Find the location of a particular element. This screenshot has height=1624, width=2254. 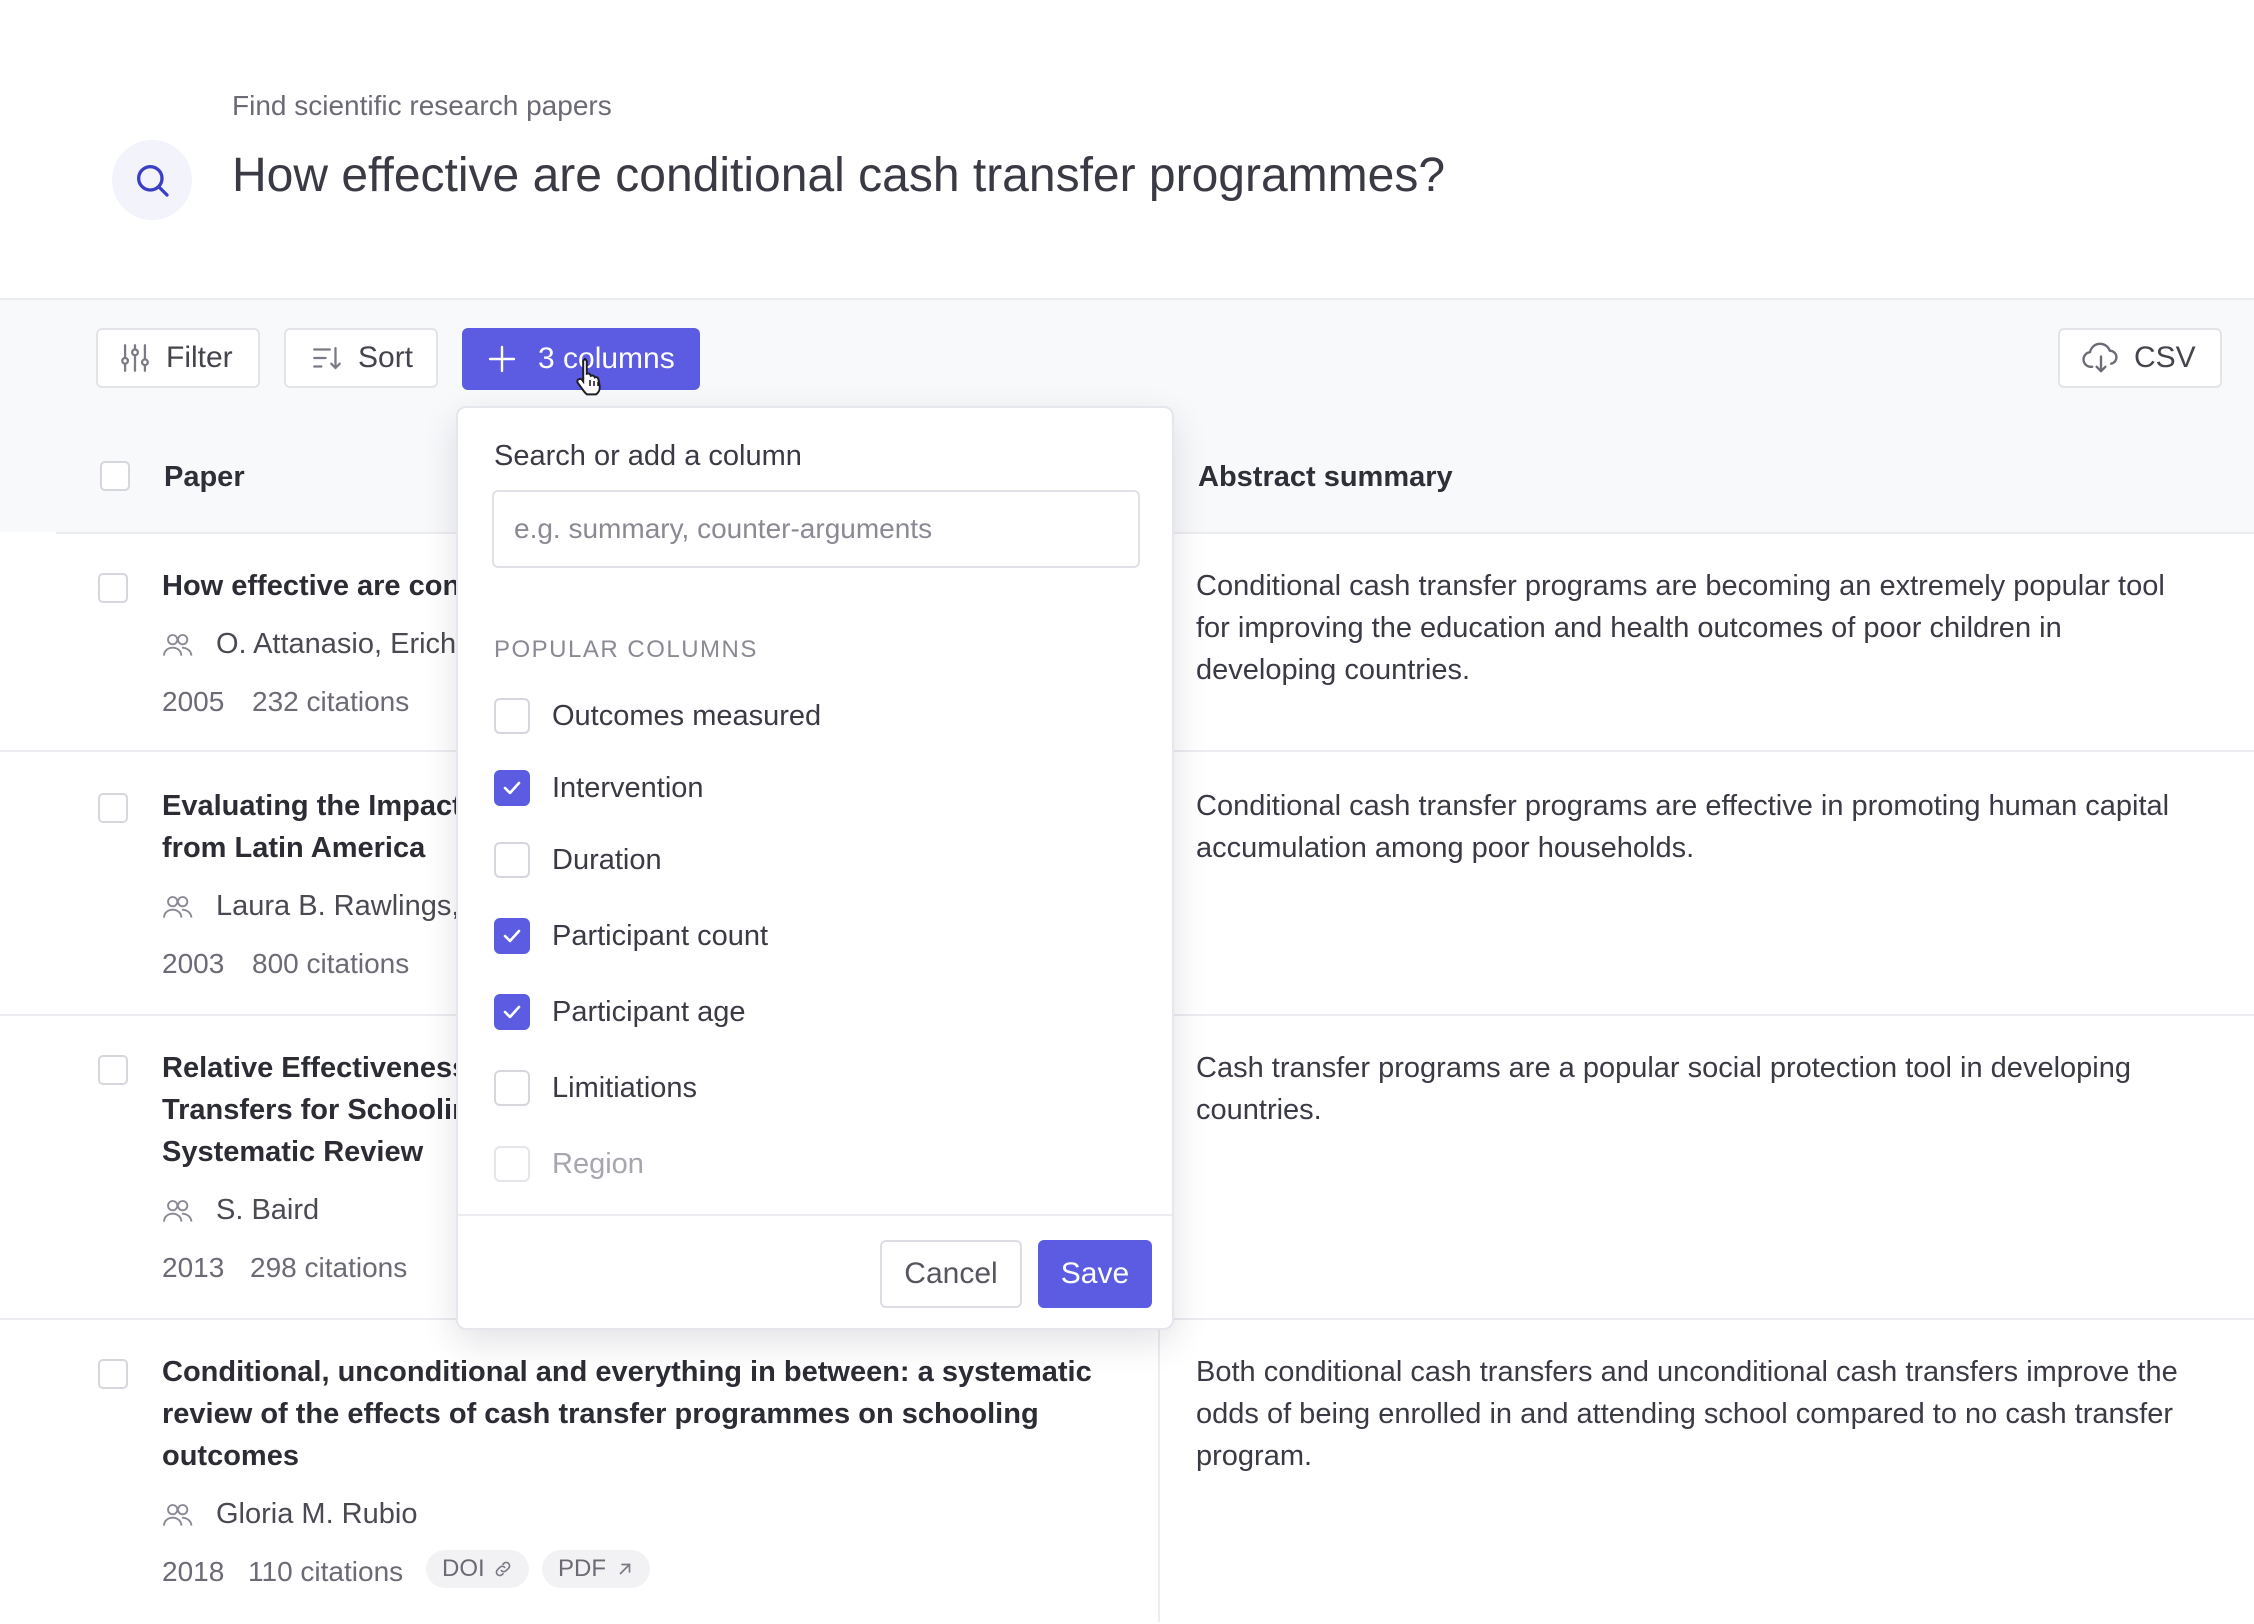

plus-icon is located at coordinates (502, 359).